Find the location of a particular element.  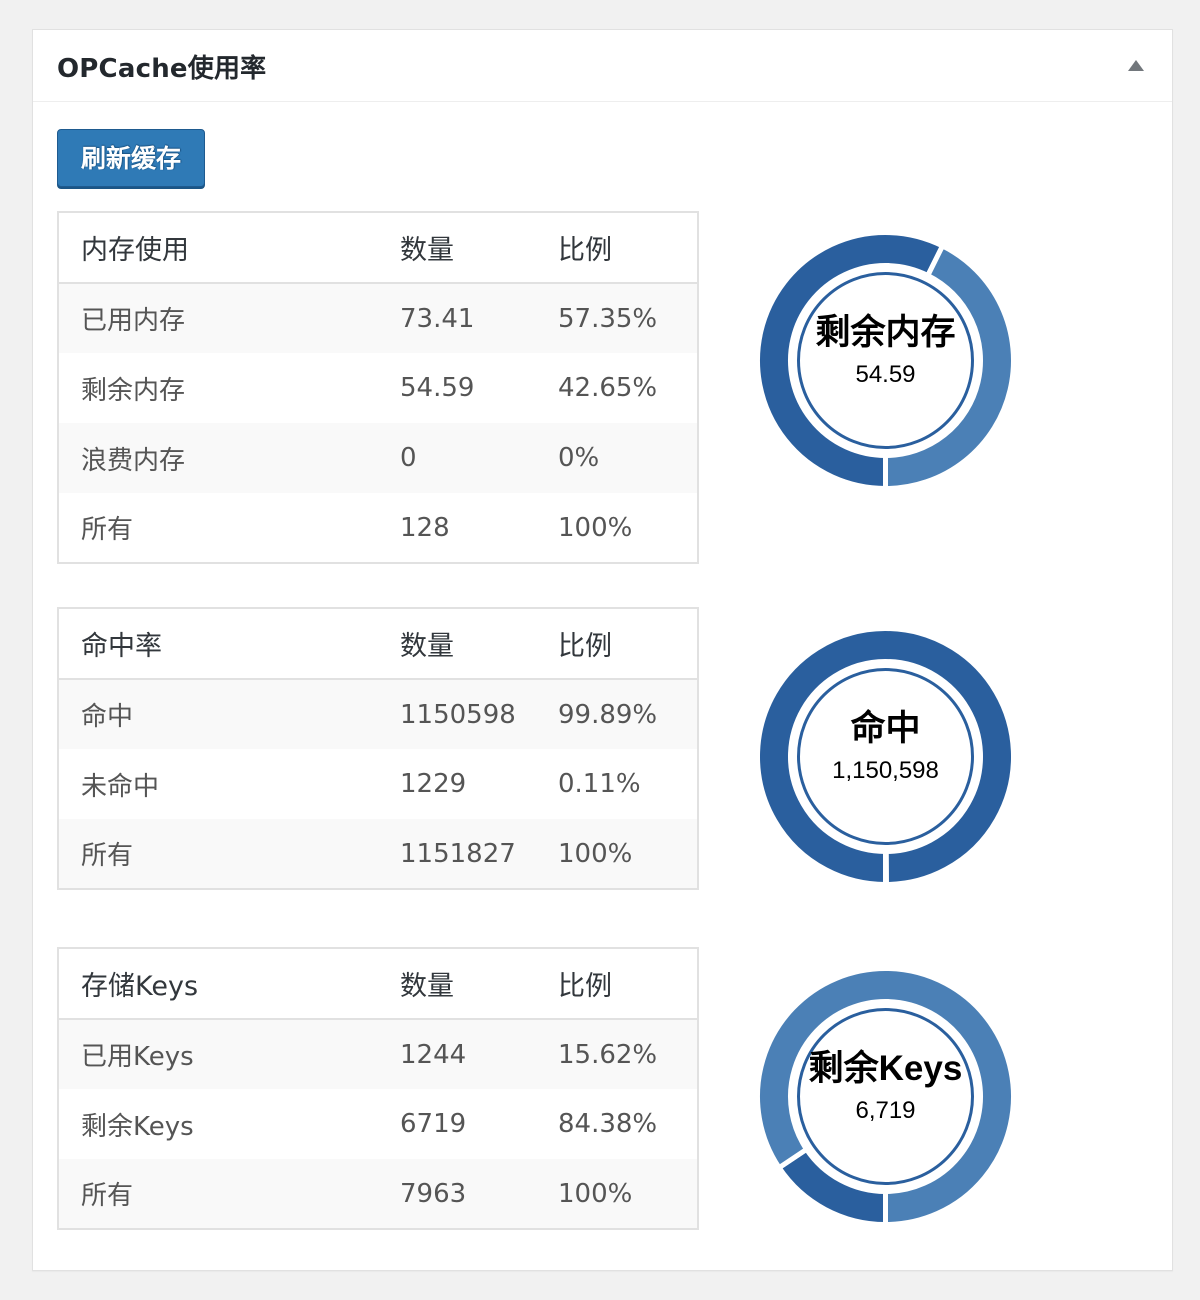

table-row: 浪费内存 0 0% is located at coordinates (378, 458).